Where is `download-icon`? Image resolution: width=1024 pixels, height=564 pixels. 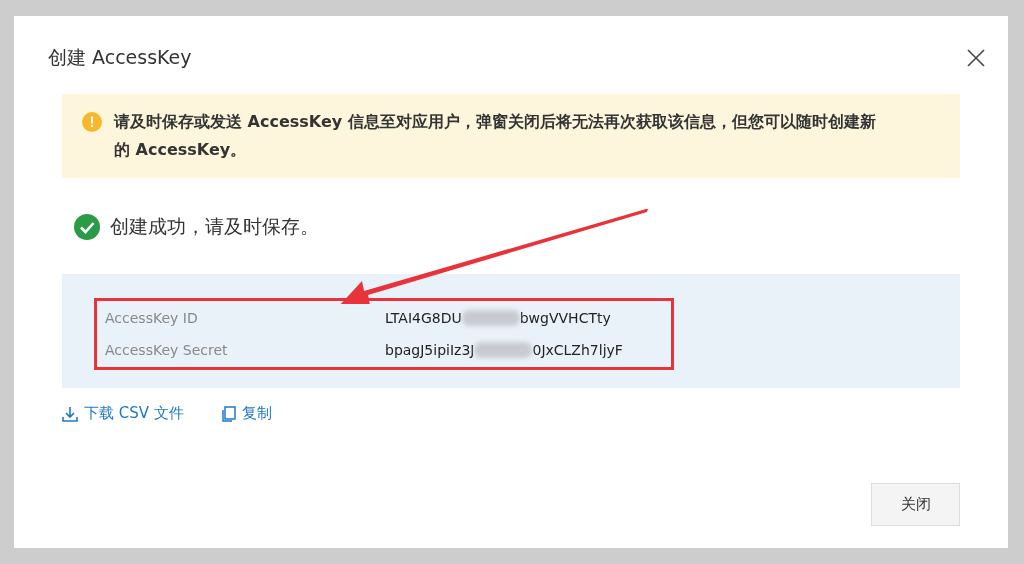 download-icon is located at coordinates (70, 413).